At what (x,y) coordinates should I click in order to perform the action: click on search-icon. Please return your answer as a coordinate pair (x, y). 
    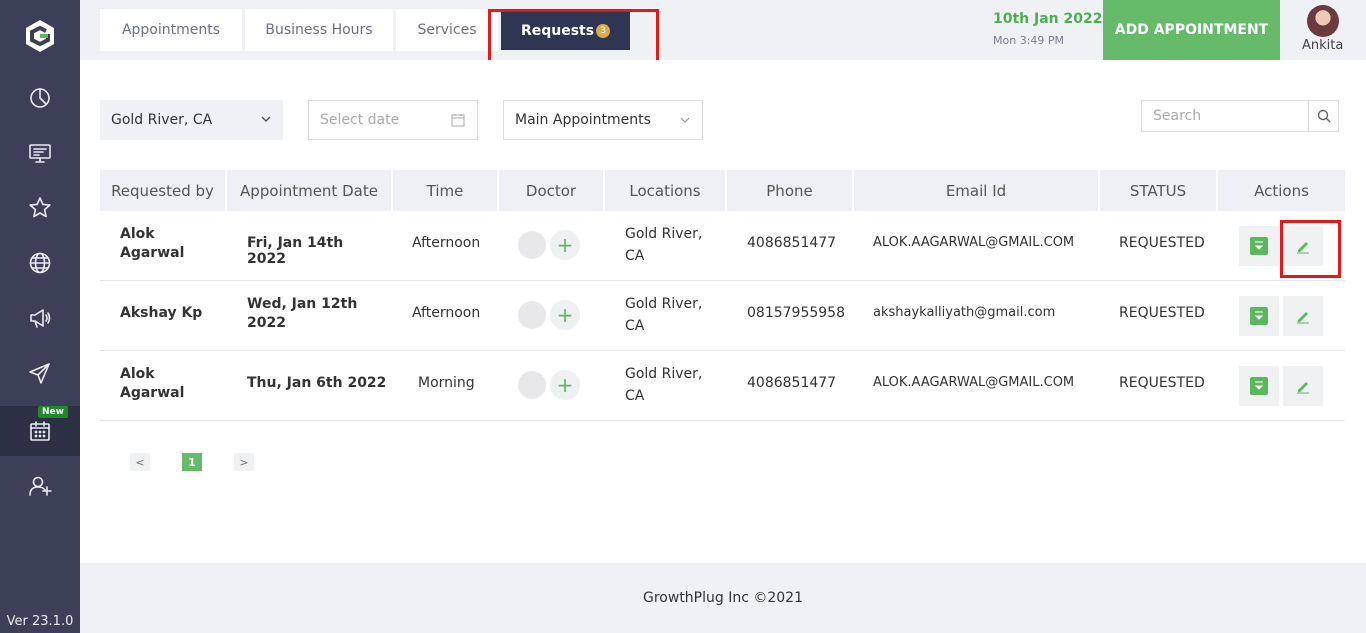
    Looking at the image, I should click on (1323, 116).